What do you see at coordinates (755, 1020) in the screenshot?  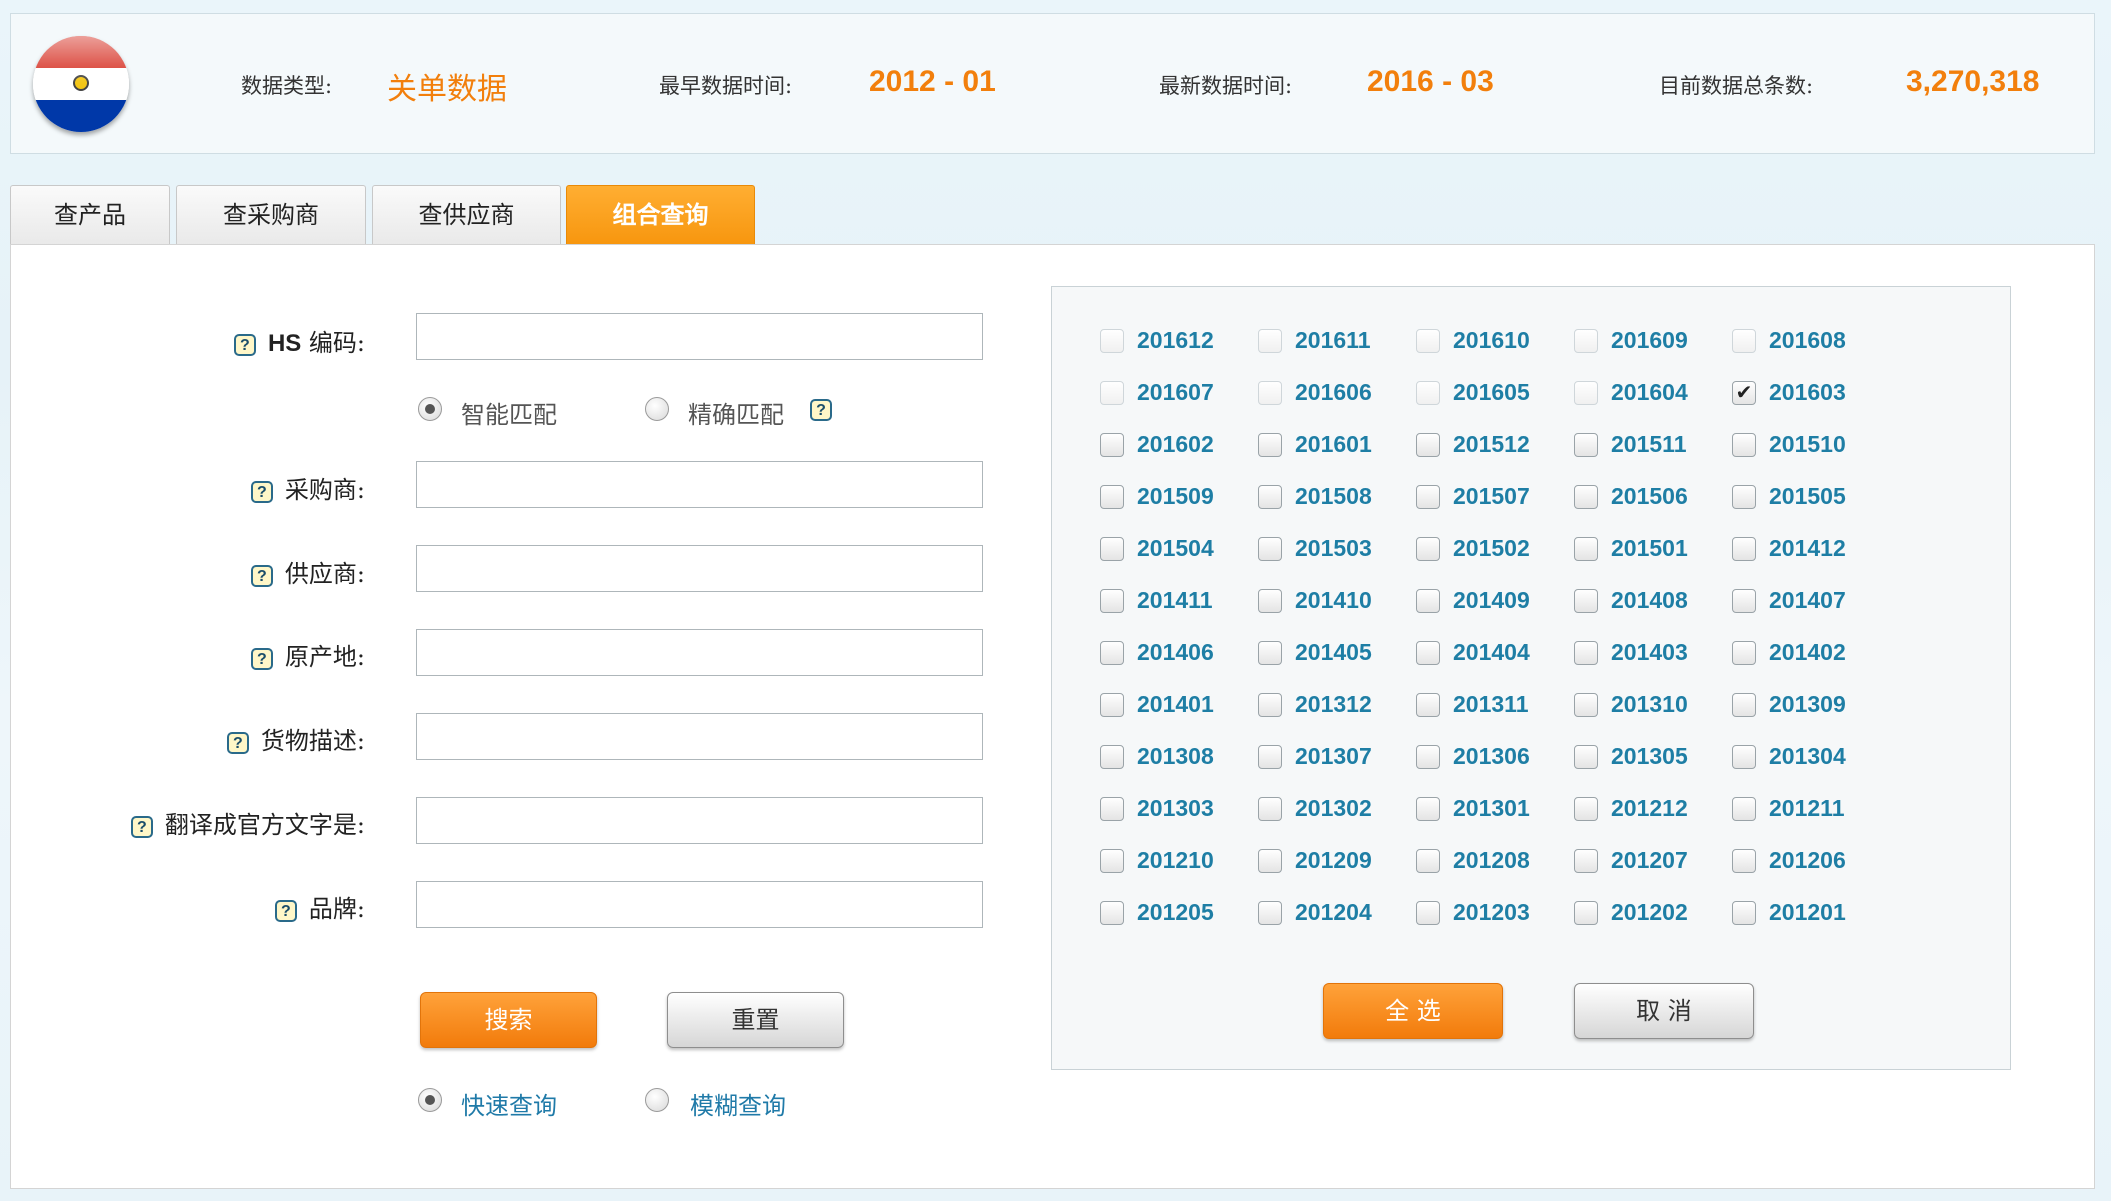 I see `reset-button: 重置` at bounding box center [755, 1020].